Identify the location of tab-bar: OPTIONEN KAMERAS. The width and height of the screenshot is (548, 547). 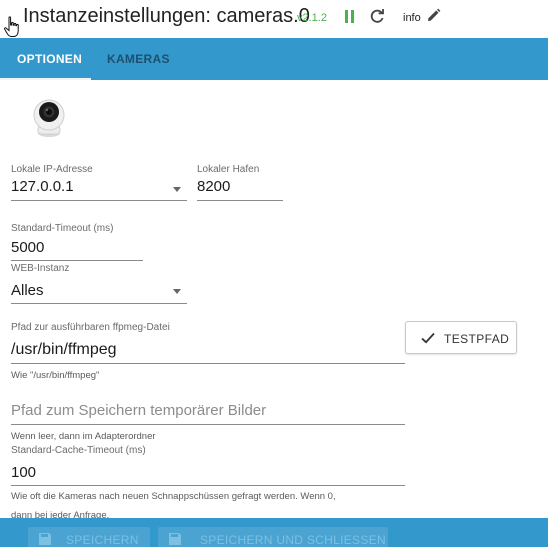
(274, 59).